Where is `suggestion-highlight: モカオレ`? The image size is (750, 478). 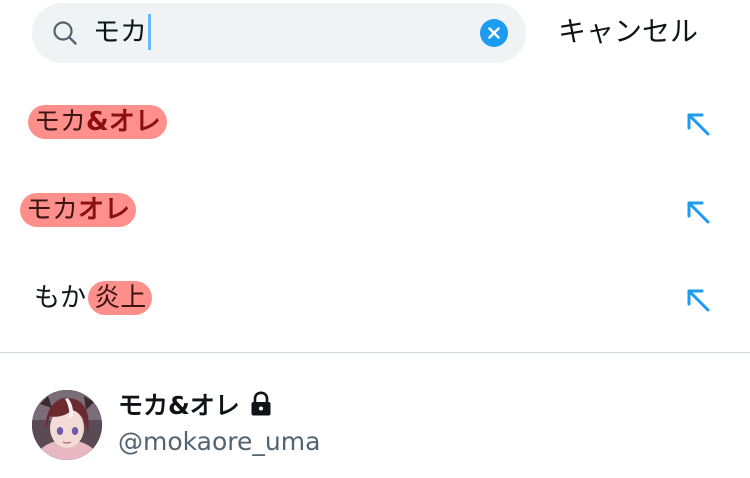 suggestion-highlight: モカオレ is located at coordinates (78, 210).